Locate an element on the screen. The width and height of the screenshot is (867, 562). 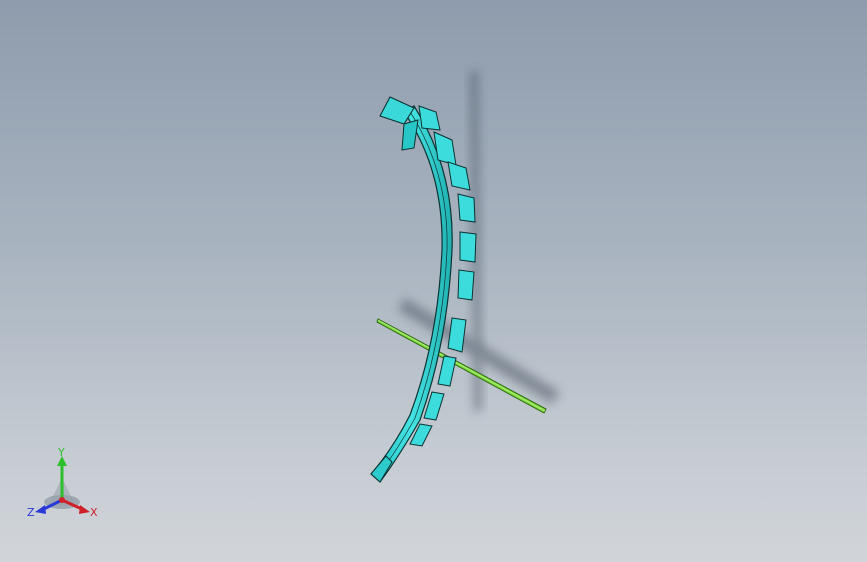
triad-origin is located at coordinates (62, 500).